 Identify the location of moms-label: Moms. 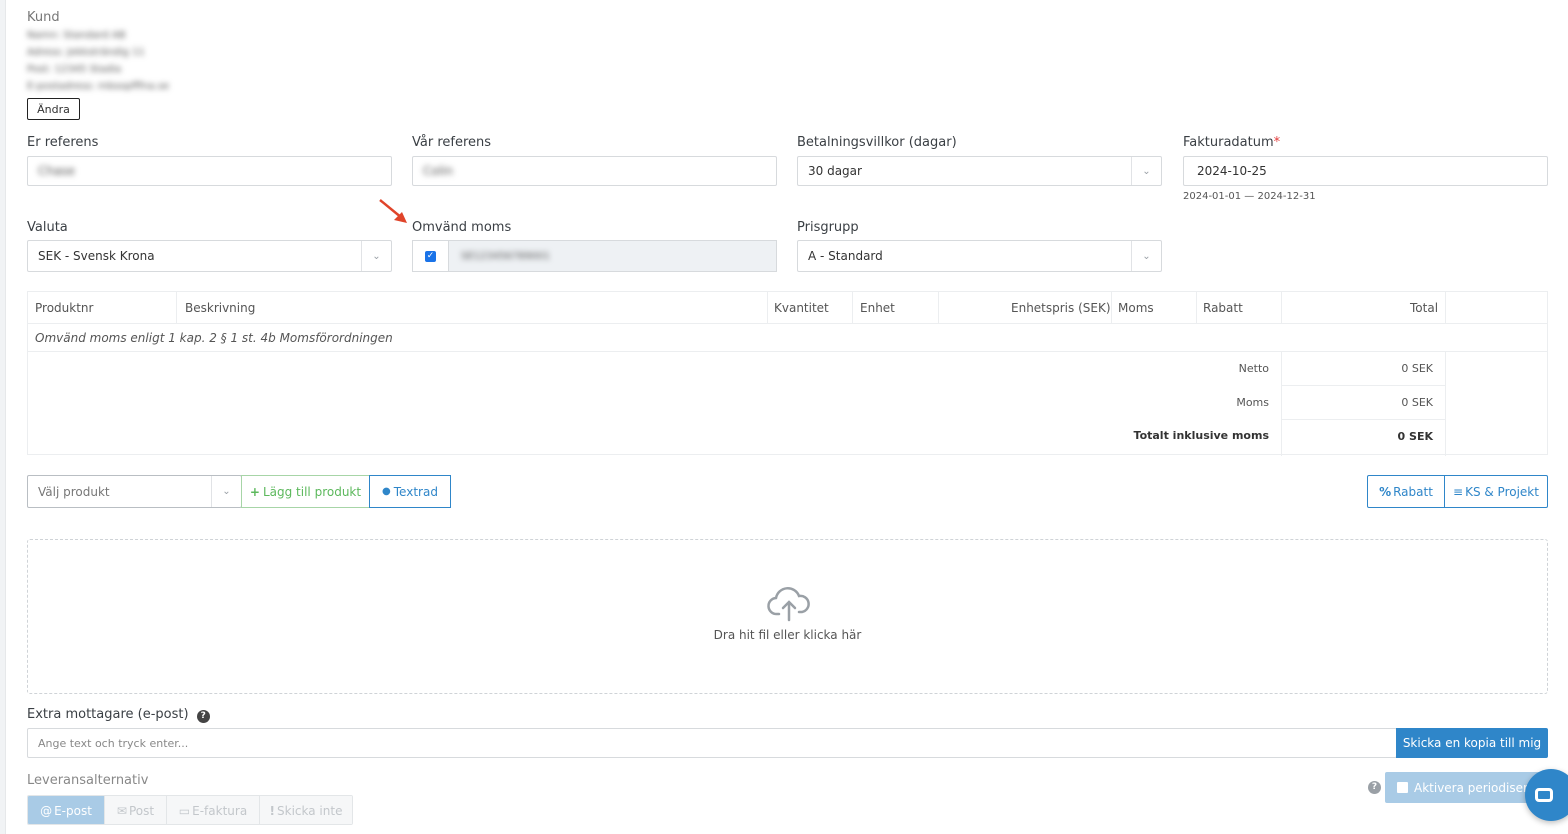
(1252, 402).